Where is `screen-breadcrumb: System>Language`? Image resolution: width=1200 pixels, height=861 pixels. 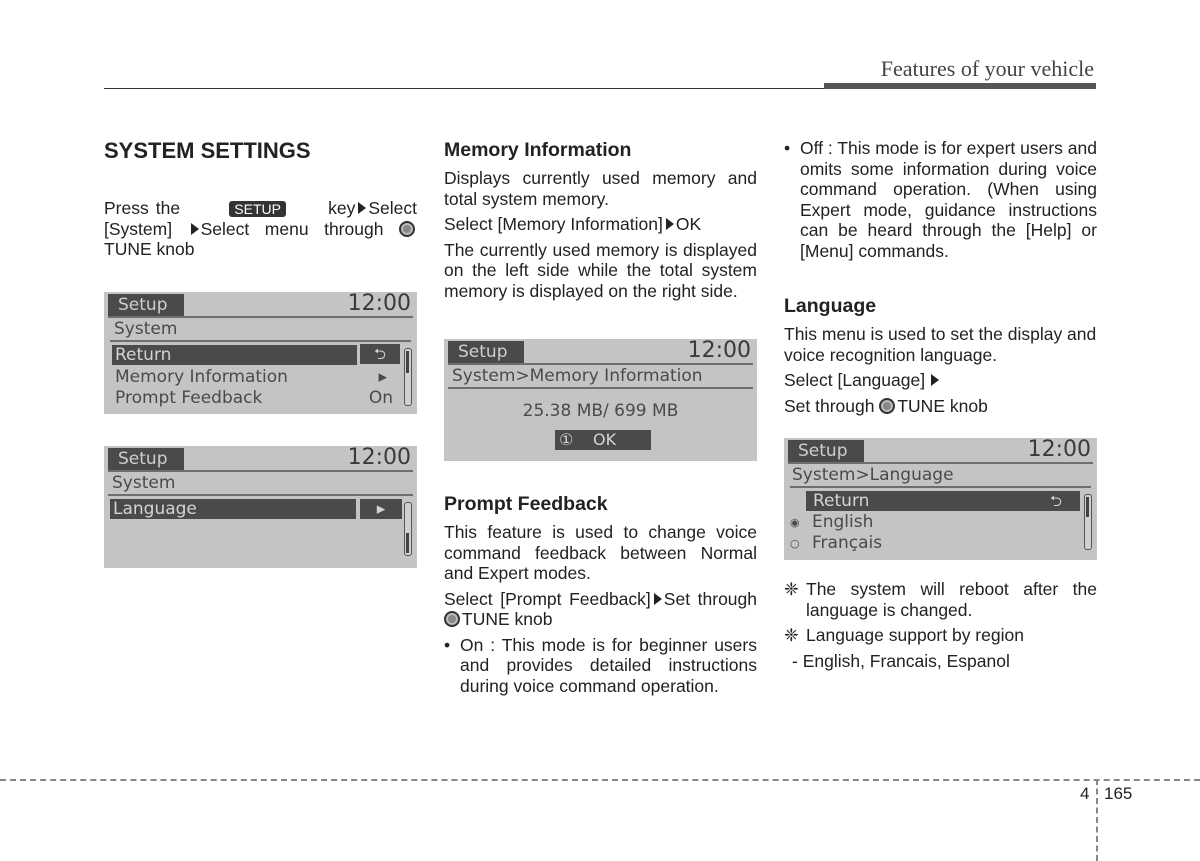 screen-breadcrumb: System>Language is located at coordinates (873, 475).